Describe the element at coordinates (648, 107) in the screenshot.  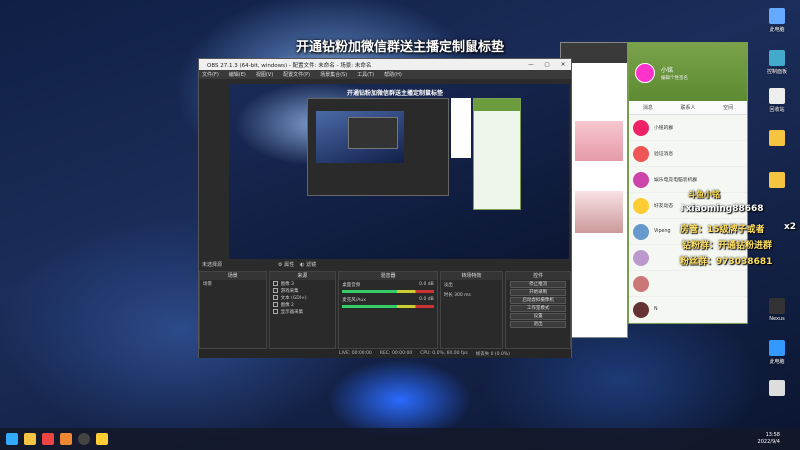
I see `tab-messages: 消息` at that location.